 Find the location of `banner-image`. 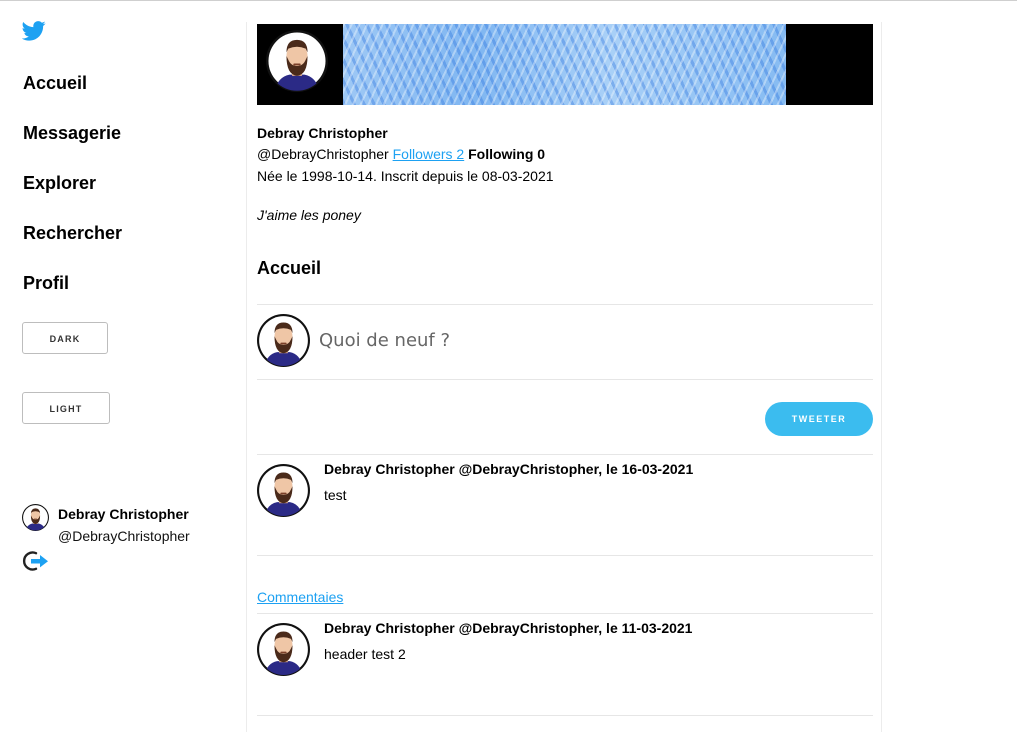

banner-image is located at coordinates (564, 64).